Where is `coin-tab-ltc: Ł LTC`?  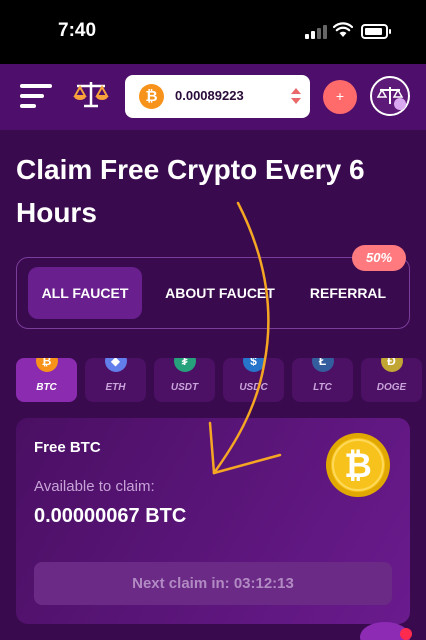
coin-tab-ltc: Ł LTC is located at coordinates (322, 380).